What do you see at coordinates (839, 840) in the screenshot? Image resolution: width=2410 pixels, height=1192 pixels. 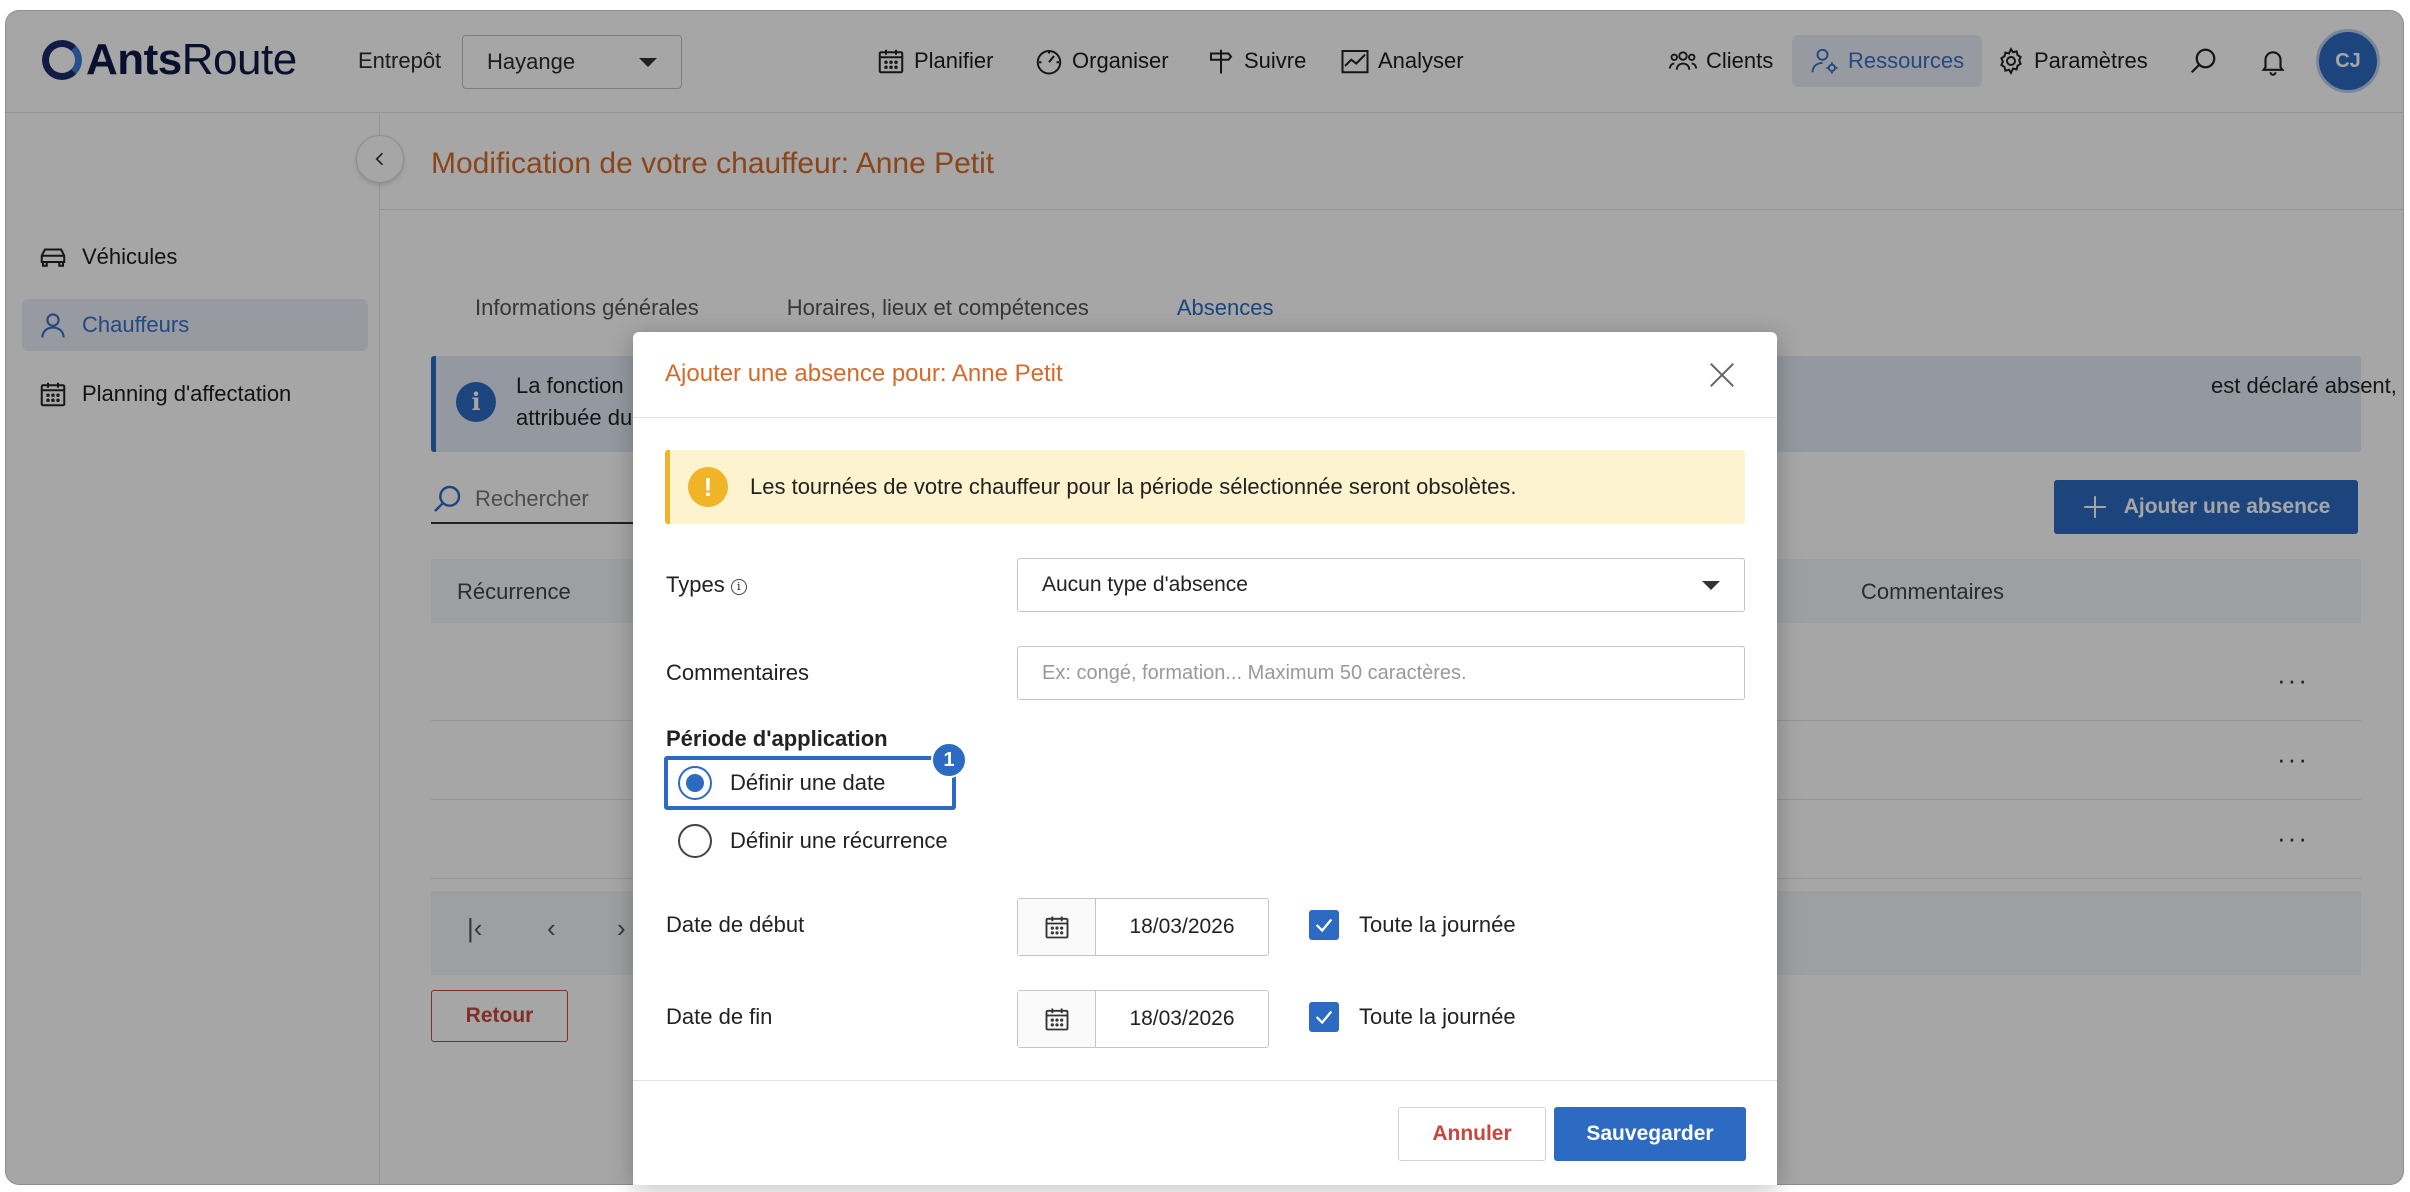 I see `radio-label: Définir une récurrence` at bounding box center [839, 840].